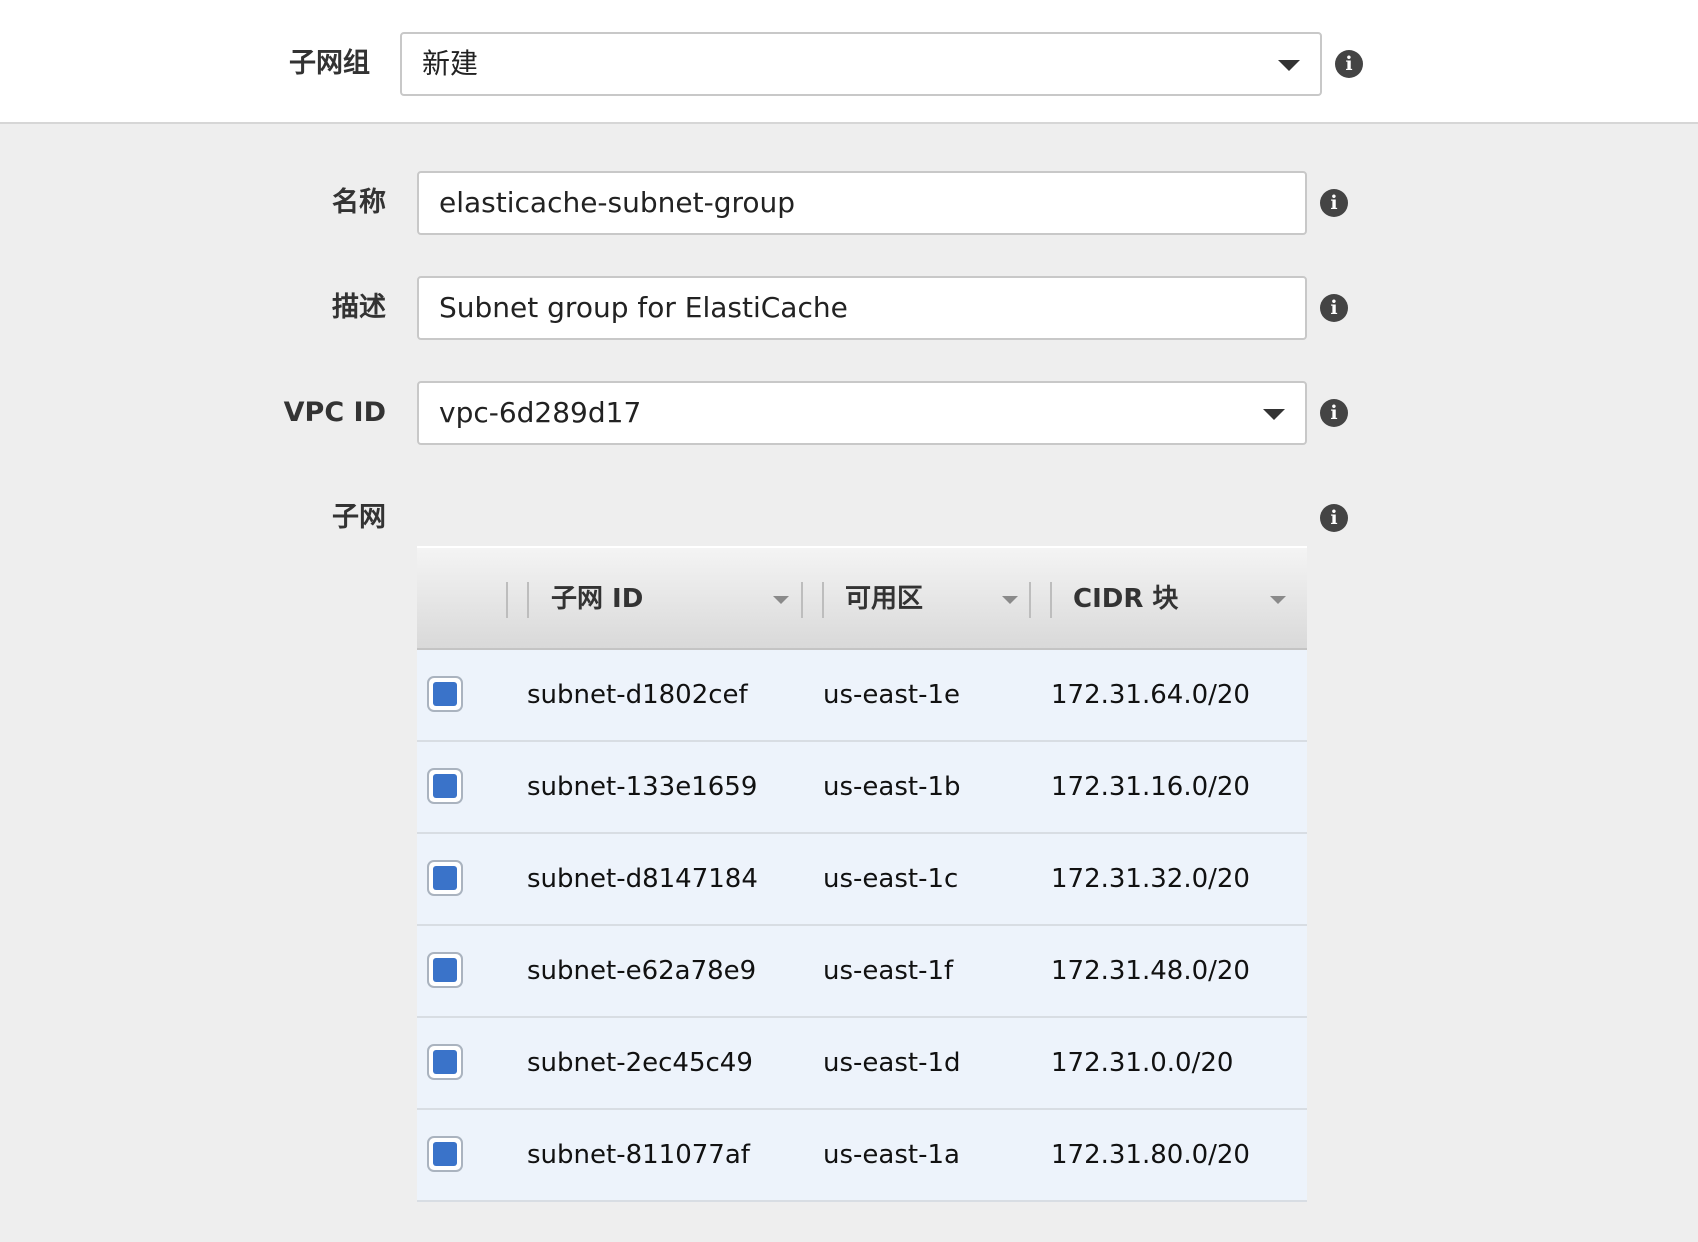 This screenshot has width=1698, height=1242. What do you see at coordinates (884, 599) in the screenshot?
I see `column-header-az-label: 可用区` at bounding box center [884, 599].